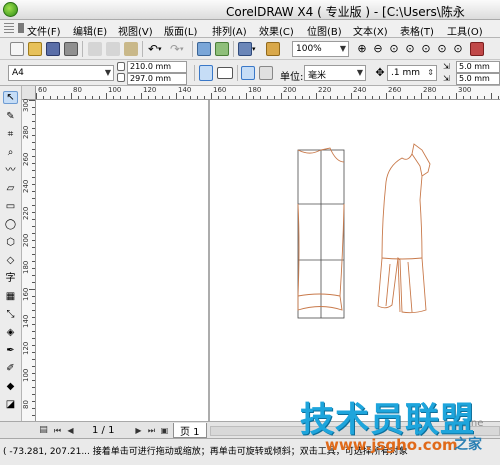 The height and width of the screenshot is (465, 500). What do you see at coordinates (103, 430) in the screenshot?
I see `page-count: 1 / 1` at bounding box center [103, 430].